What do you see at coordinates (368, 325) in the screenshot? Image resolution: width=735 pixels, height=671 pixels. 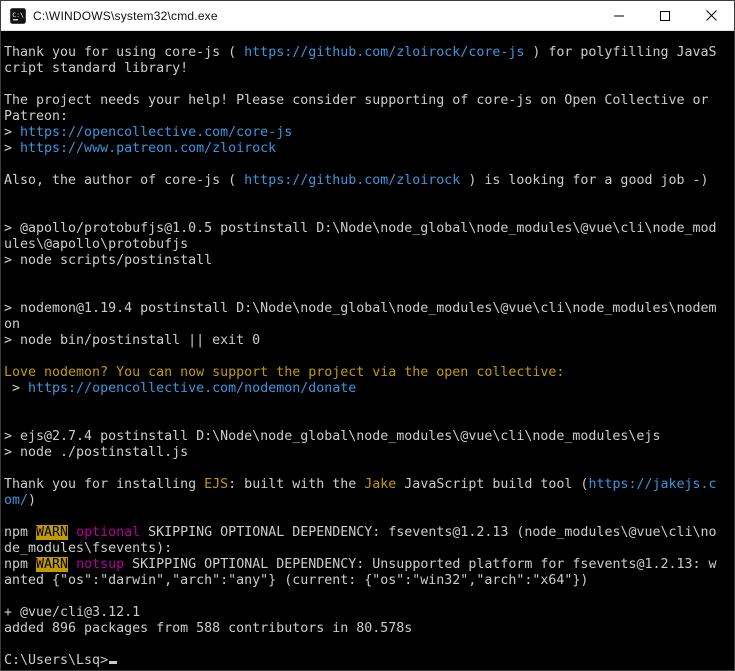 I see `terminal-line: on` at bounding box center [368, 325].